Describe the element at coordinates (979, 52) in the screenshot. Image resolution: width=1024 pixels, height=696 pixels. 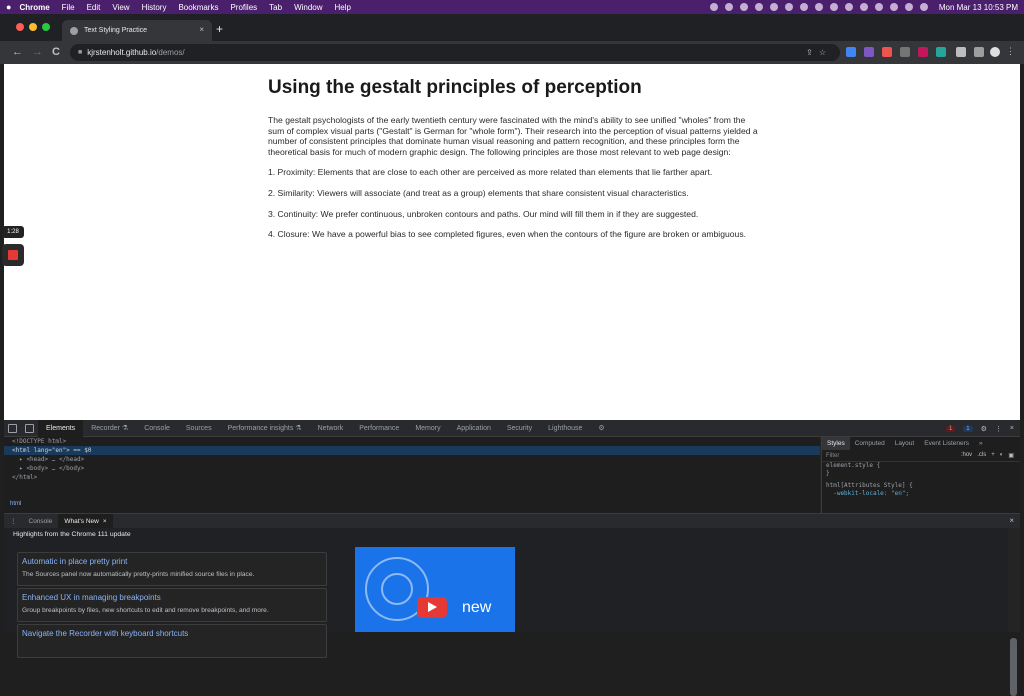
I see `side-panel-icon` at that location.